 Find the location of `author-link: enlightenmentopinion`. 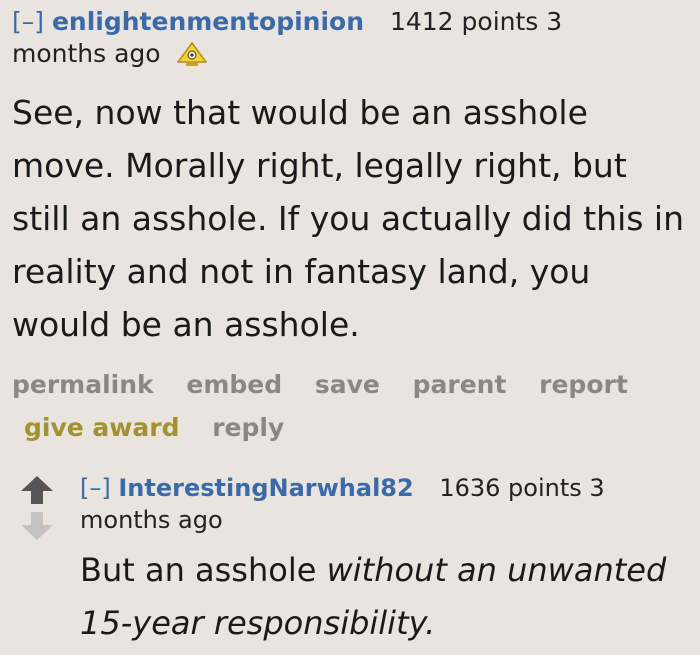

author-link: enlightenmentopinion is located at coordinates (208, 21).